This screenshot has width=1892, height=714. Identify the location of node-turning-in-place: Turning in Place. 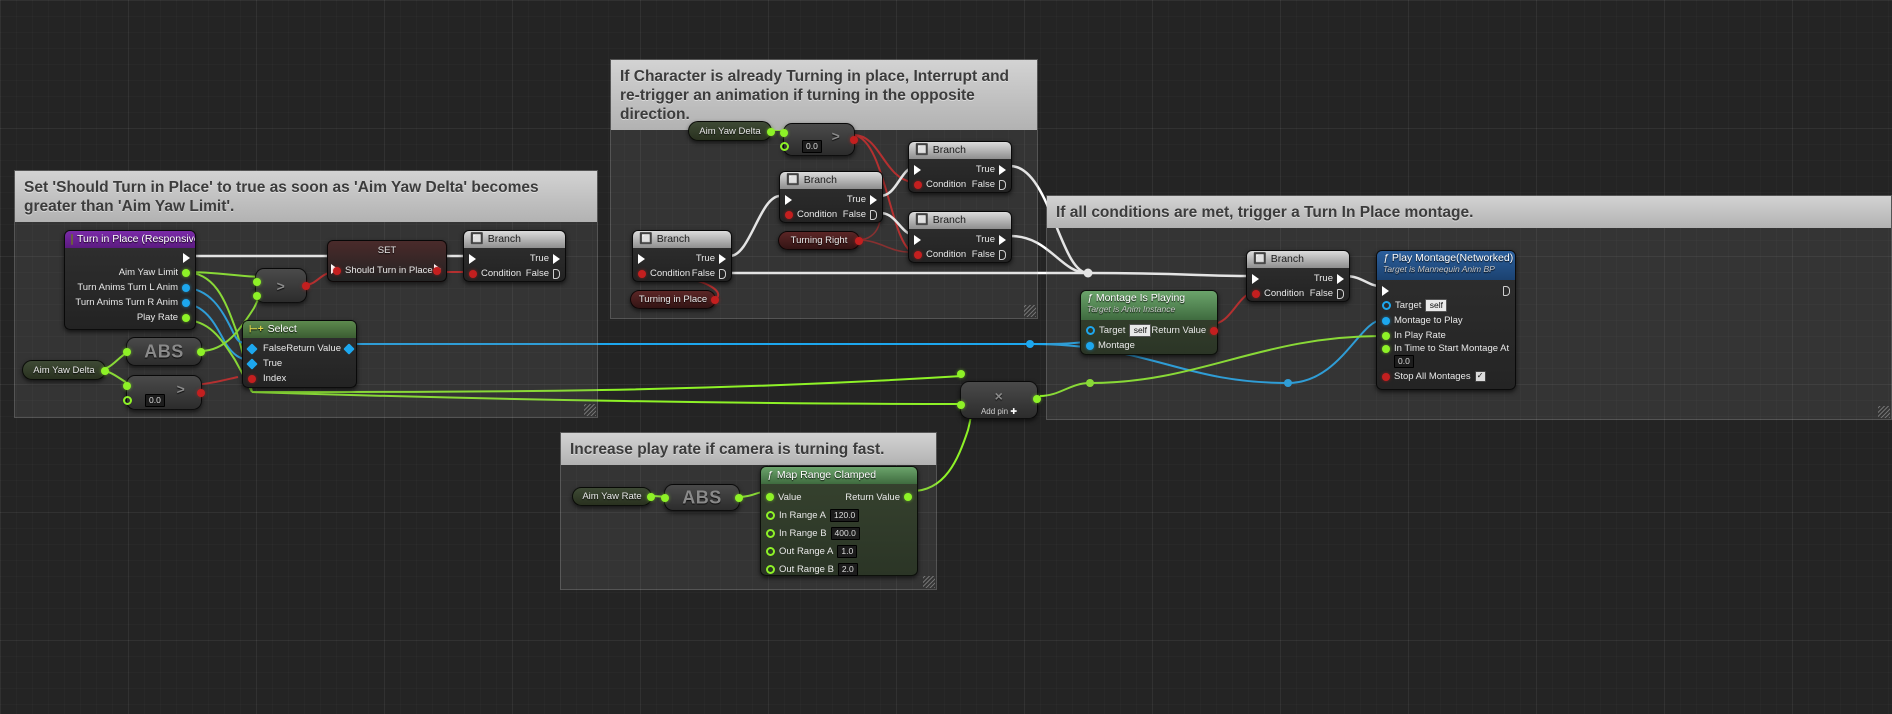
(674, 299).